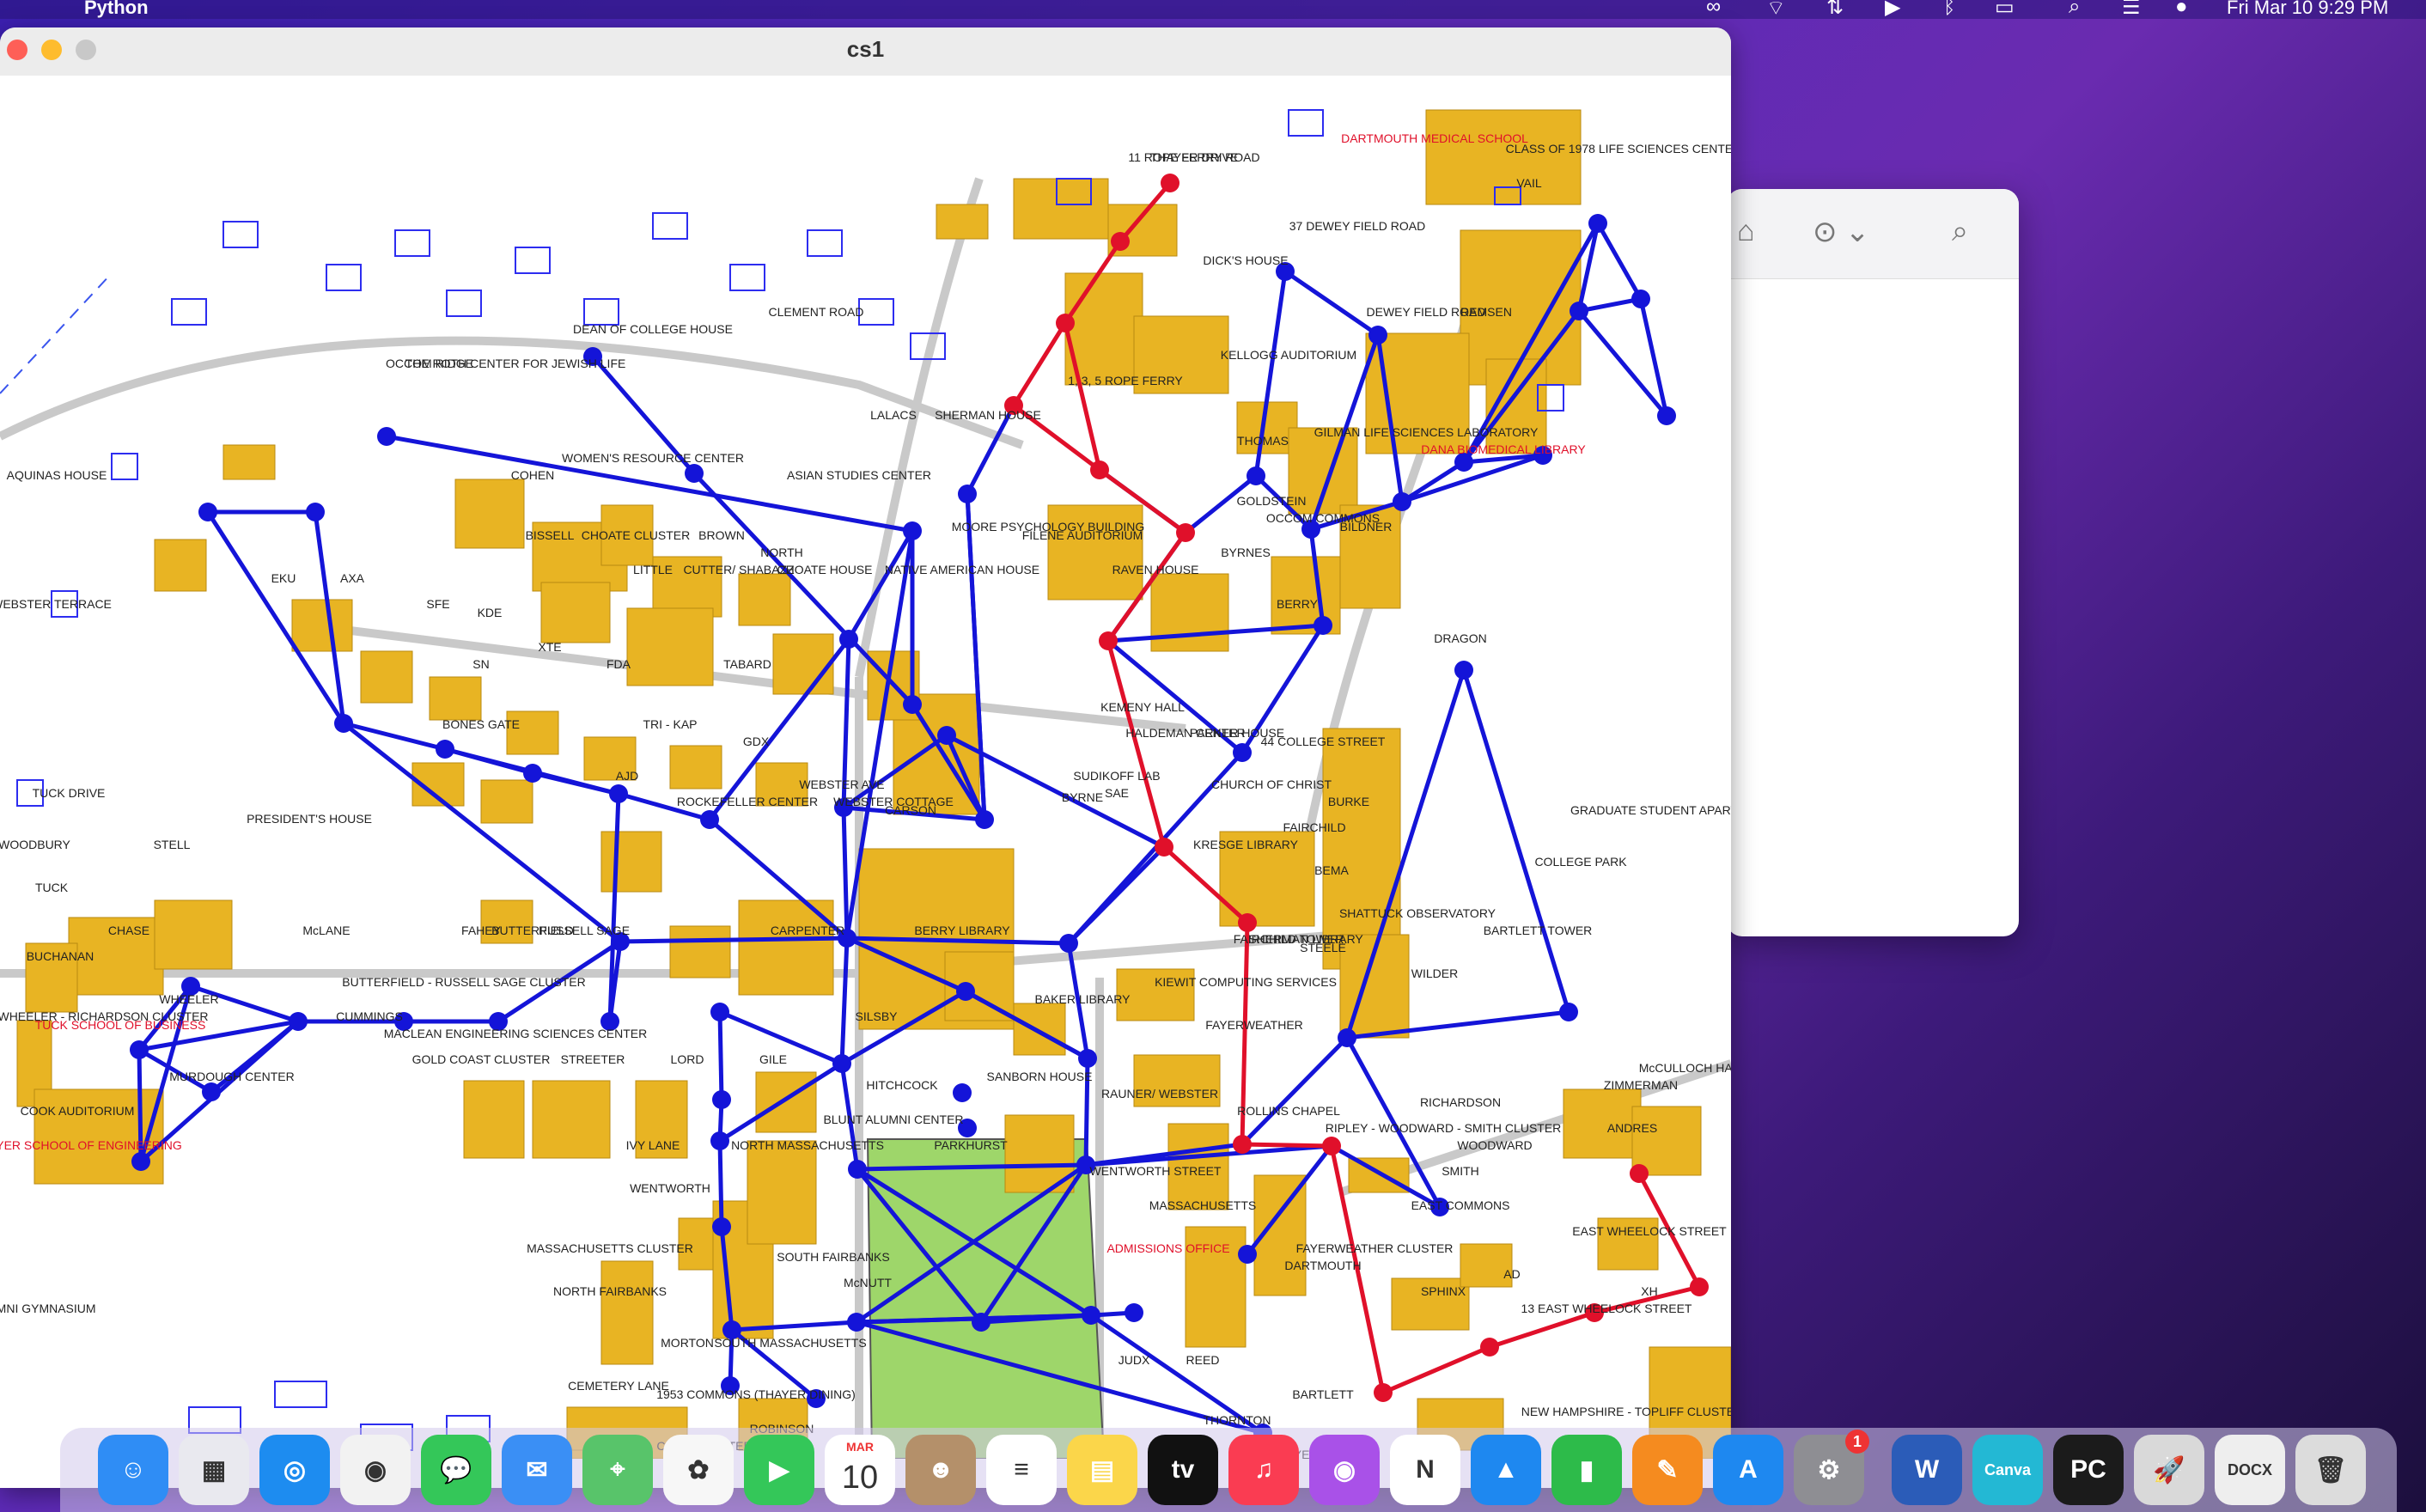  What do you see at coordinates (1344, 1470) in the screenshot?
I see `podcasts-dock-icon: ◉` at bounding box center [1344, 1470].